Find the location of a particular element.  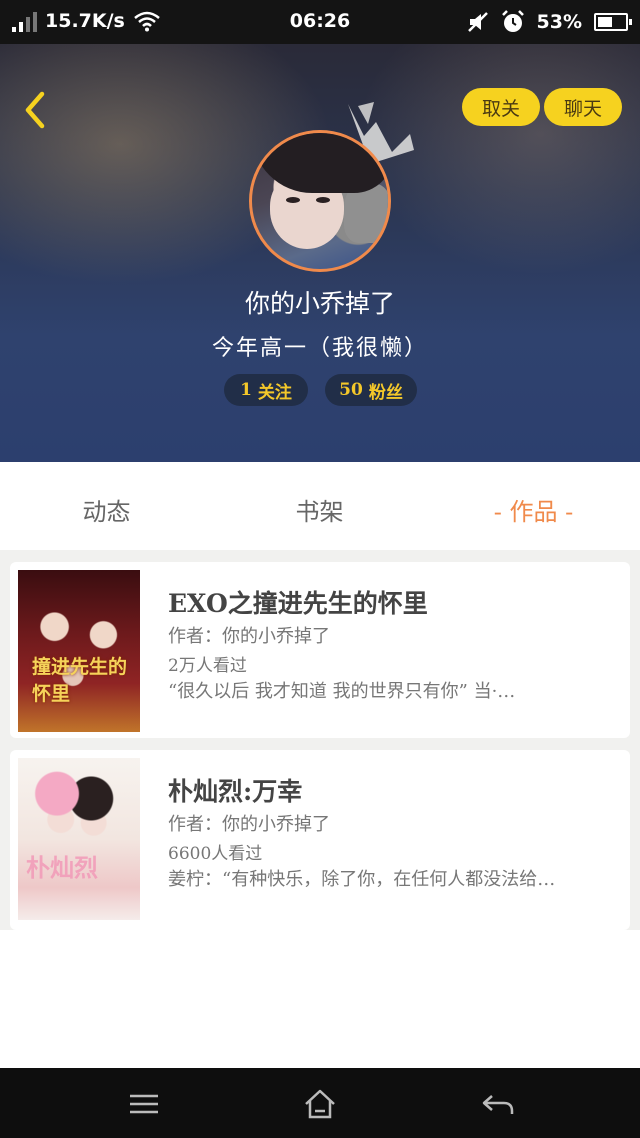

cover-title: 朴灿烈 is located at coordinates (62, 867).